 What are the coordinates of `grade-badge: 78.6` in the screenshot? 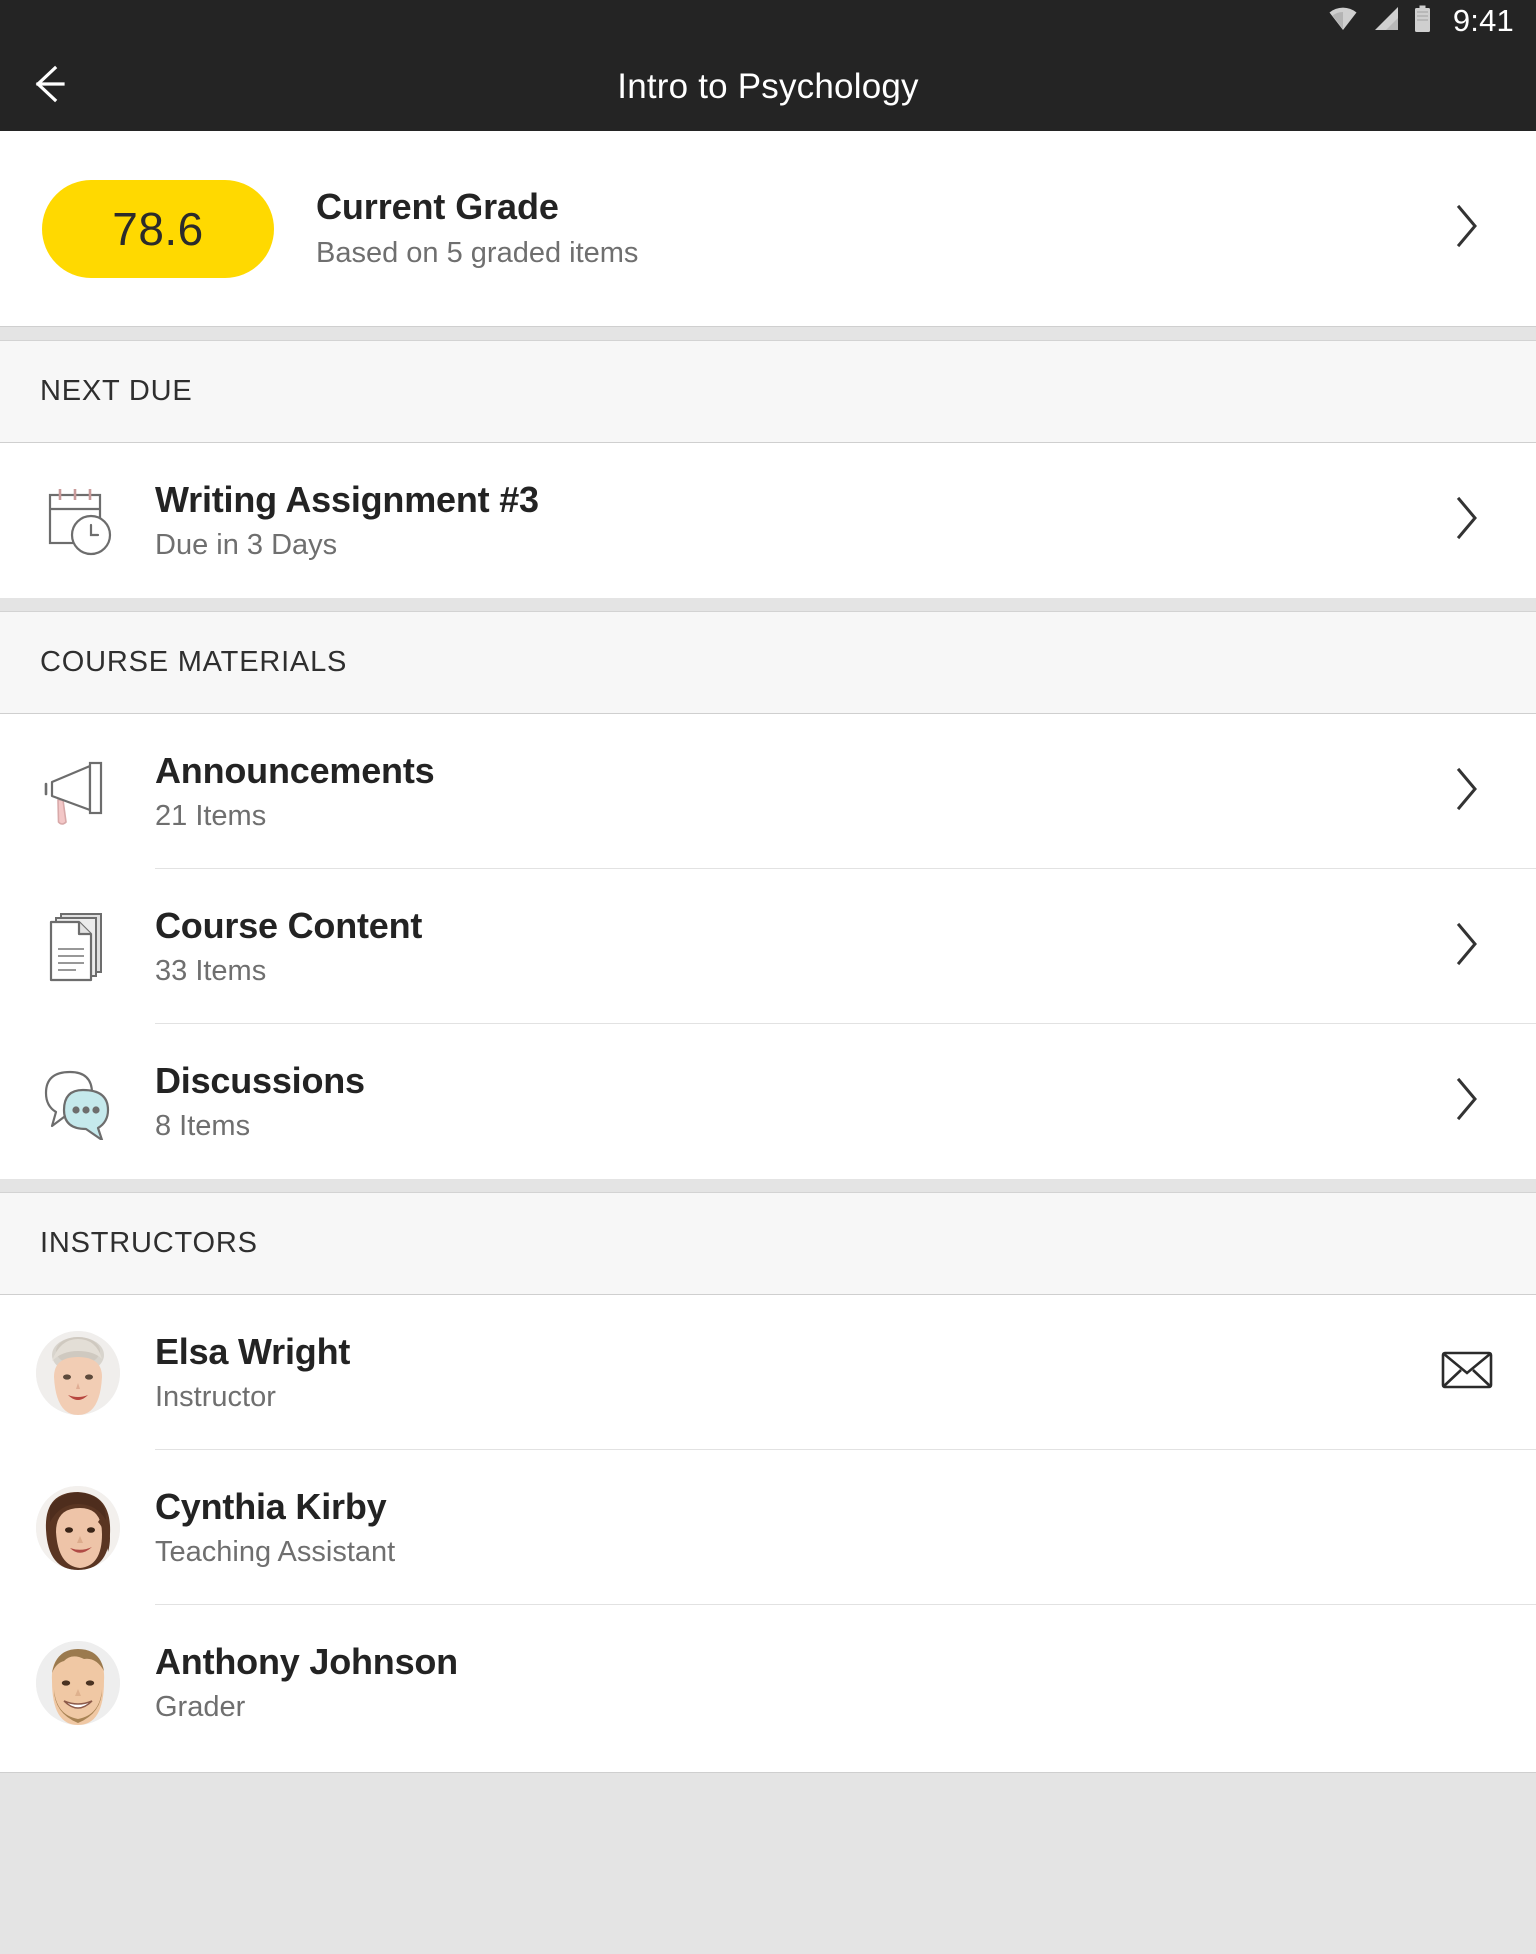 It's located at (158, 228).